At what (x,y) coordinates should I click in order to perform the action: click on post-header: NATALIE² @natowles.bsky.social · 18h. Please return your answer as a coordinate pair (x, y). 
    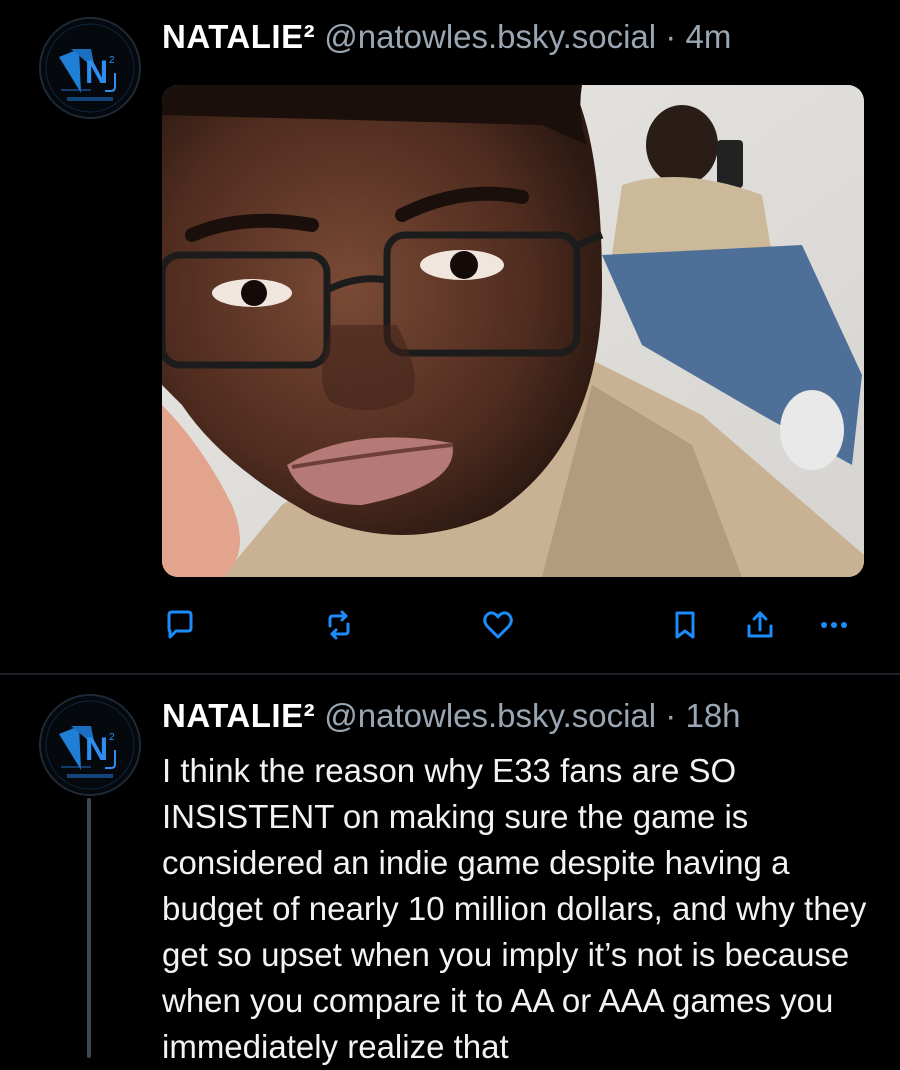
    Looking at the image, I should click on (451, 716).